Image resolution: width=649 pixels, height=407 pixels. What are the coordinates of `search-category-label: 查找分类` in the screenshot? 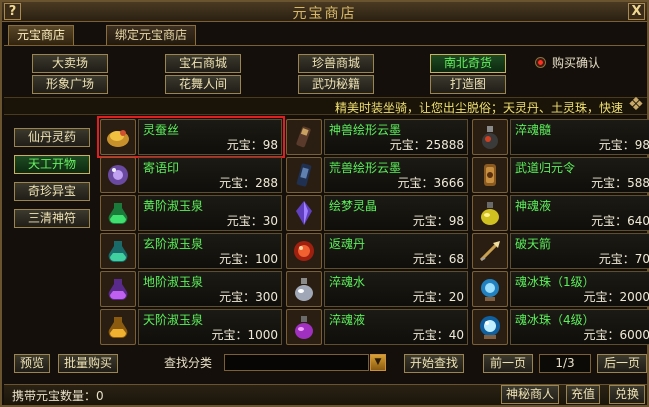 It's located at (188, 363).